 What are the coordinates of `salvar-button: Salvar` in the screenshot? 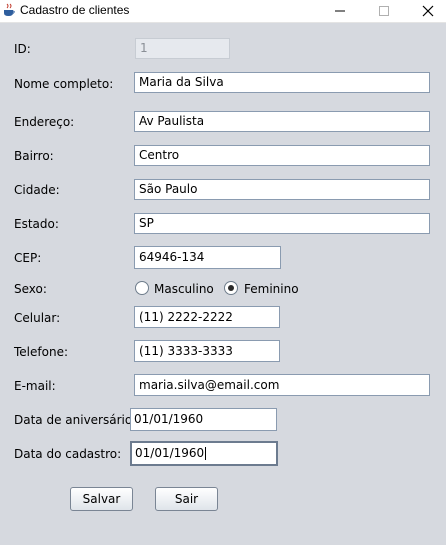 It's located at (101, 499).